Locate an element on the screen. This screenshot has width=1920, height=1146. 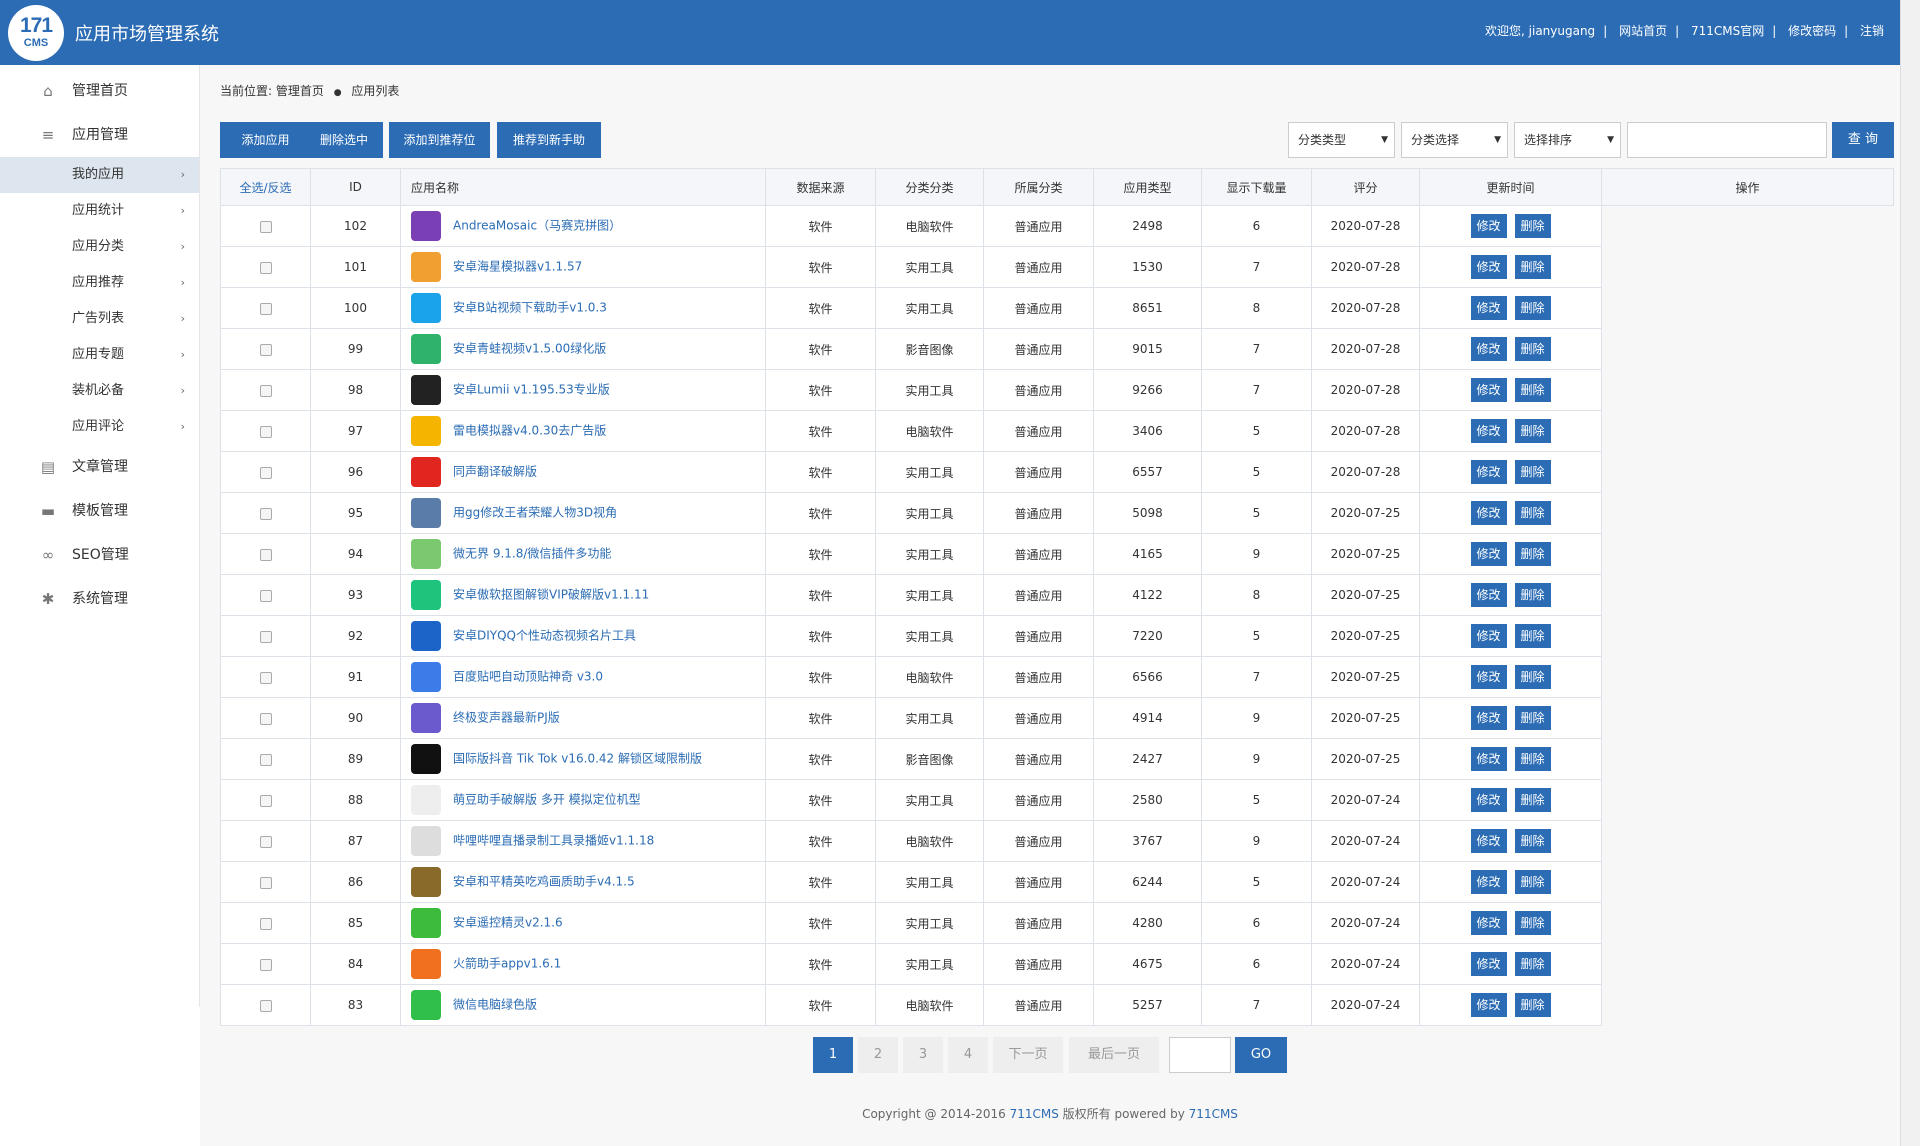
app-name-link: 百度贴吧自动顶贴神奇 v3.0 is located at coordinates (528, 677).